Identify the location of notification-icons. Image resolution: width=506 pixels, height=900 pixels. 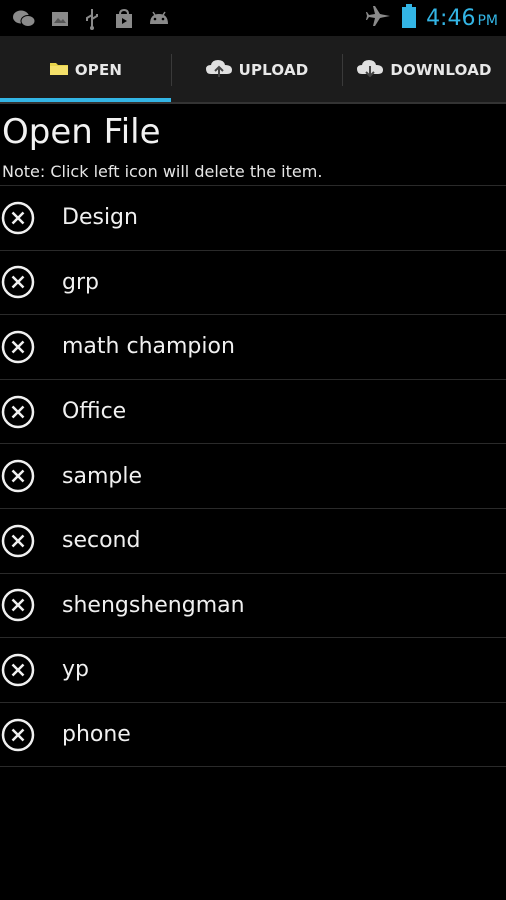
(91, 21).